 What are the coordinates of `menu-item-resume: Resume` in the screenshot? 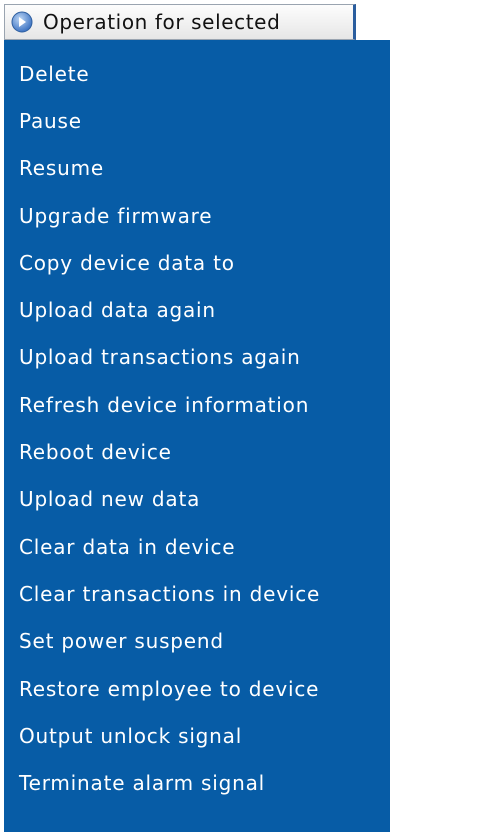 It's located at (197, 168).